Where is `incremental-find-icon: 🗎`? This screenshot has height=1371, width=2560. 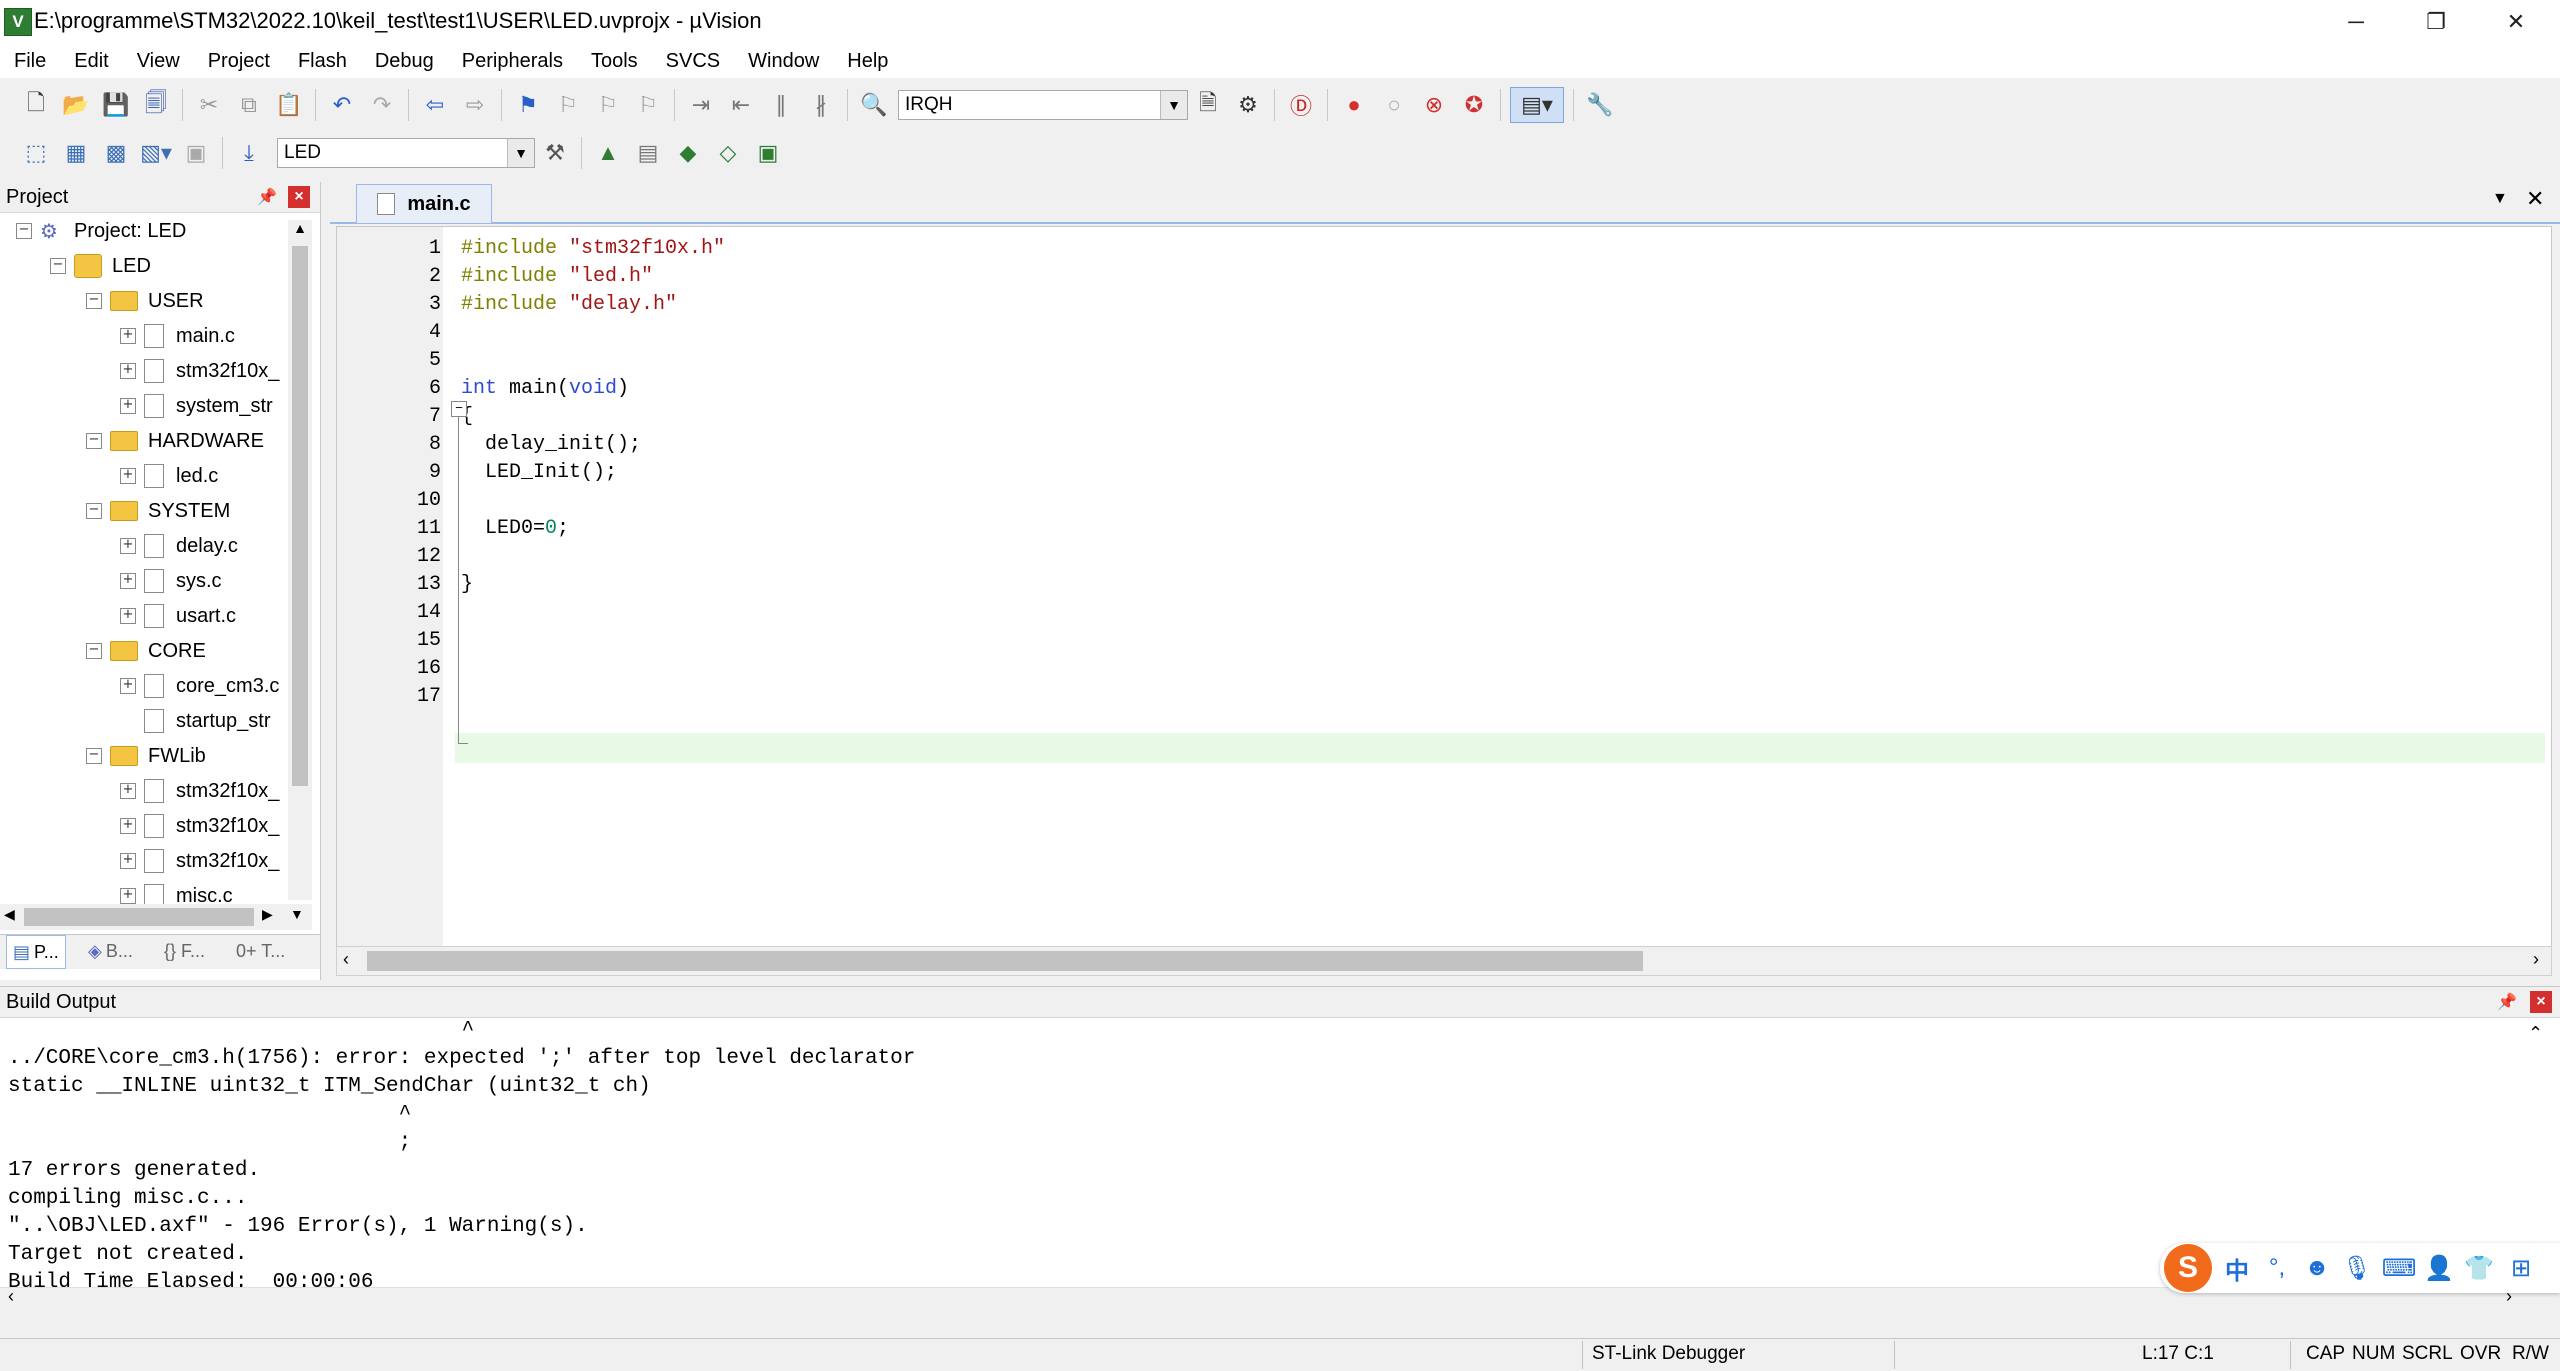
incremental-find-icon: 🗎 is located at coordinates (1208, 105).